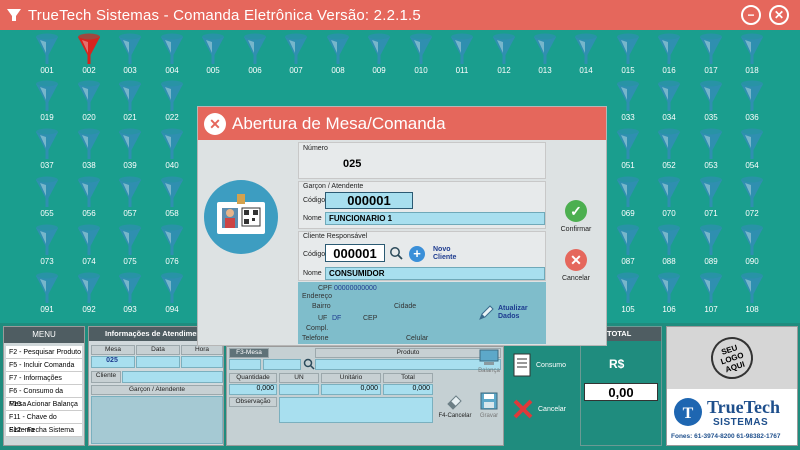  I want to click on table-020: 020, so click(89, 103).